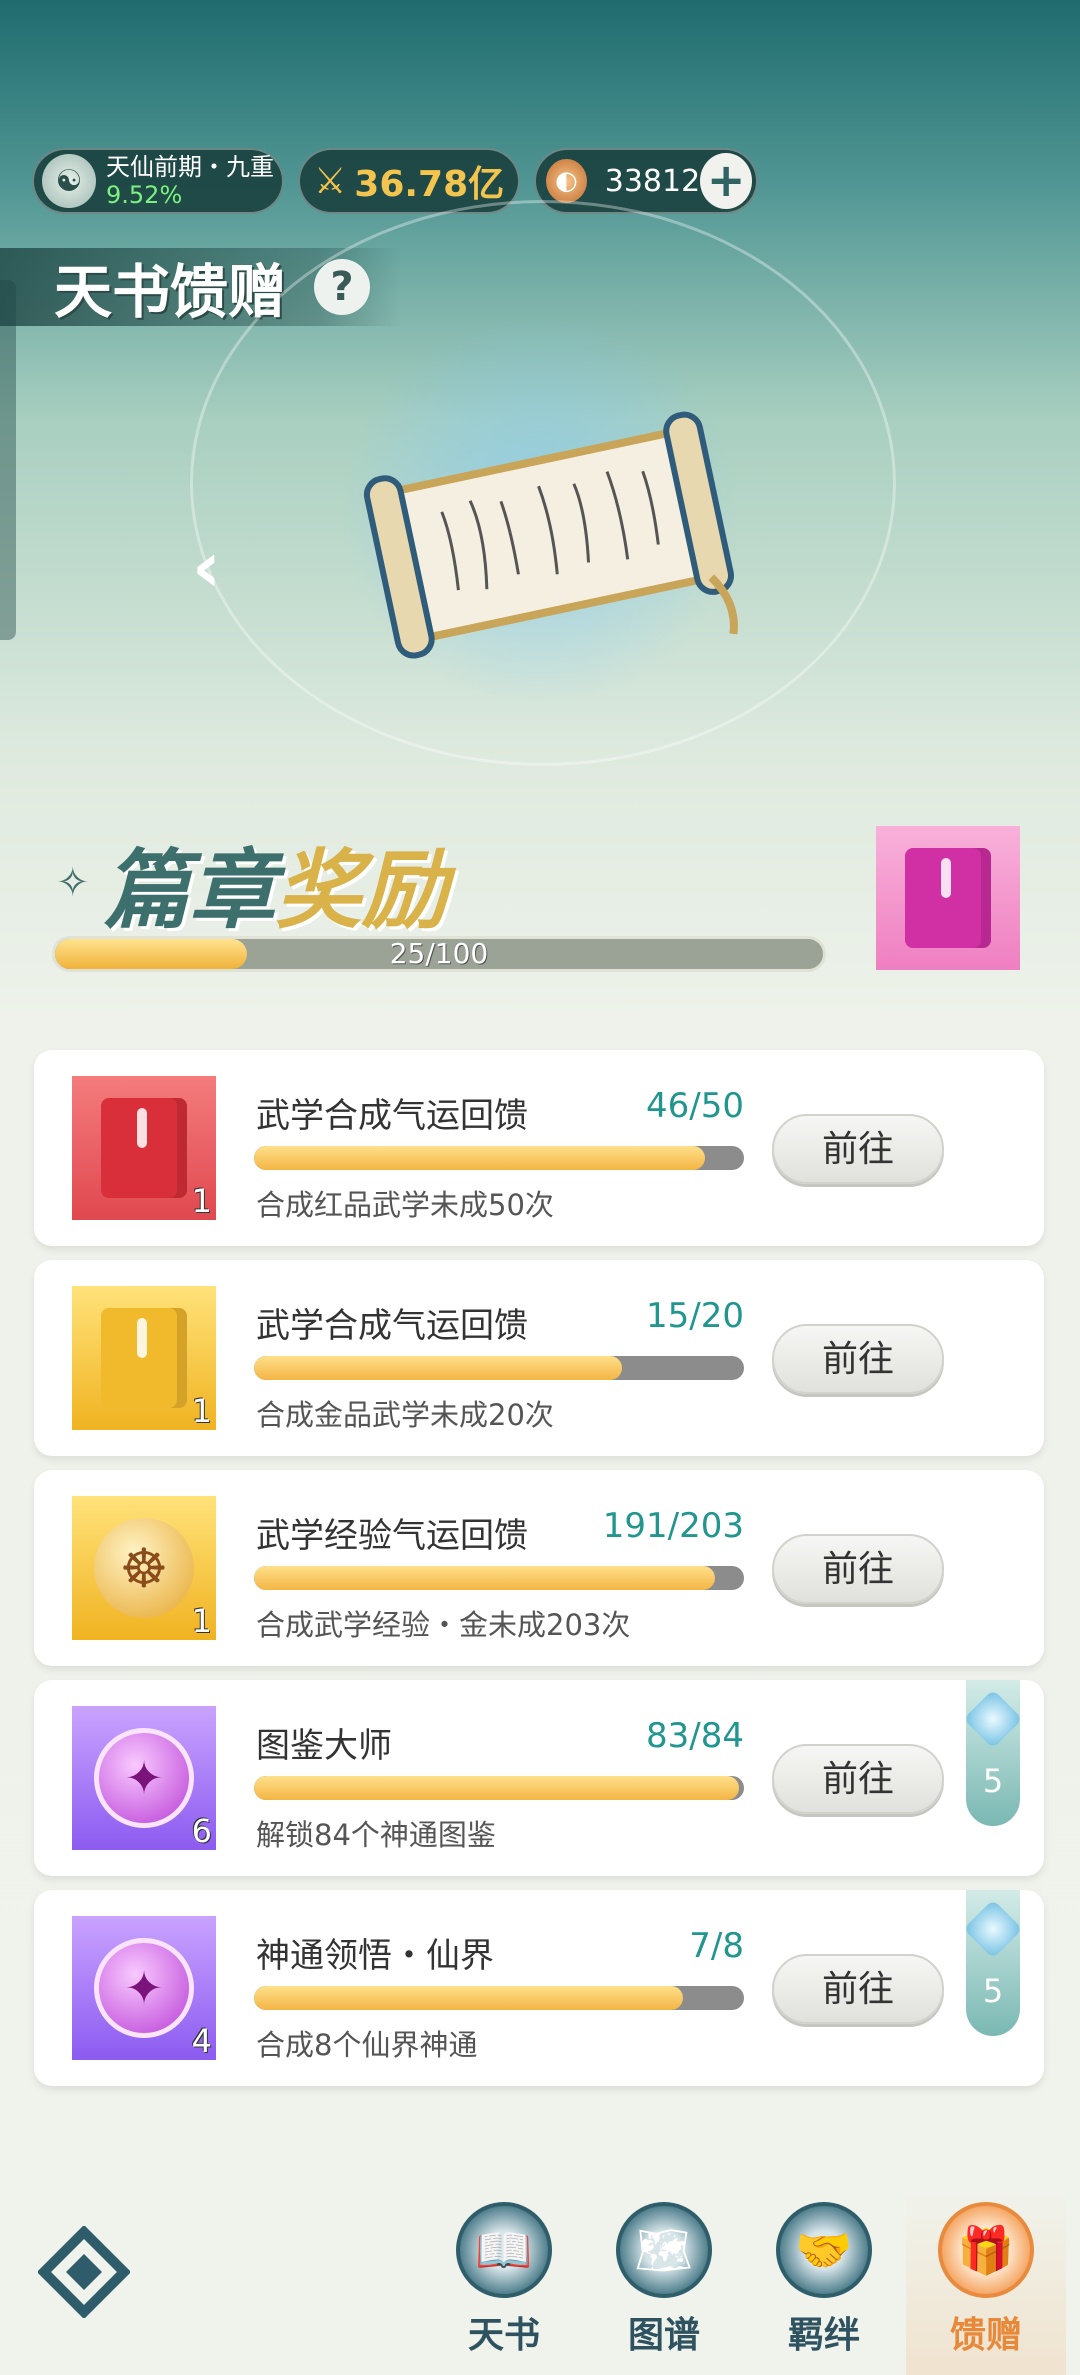 The image size is (1080, 2375). What do you see at coordinates (695, 1736) in the screenshot?
I see `task-progress-text: 83/84` at bounding box center [695, 1736].